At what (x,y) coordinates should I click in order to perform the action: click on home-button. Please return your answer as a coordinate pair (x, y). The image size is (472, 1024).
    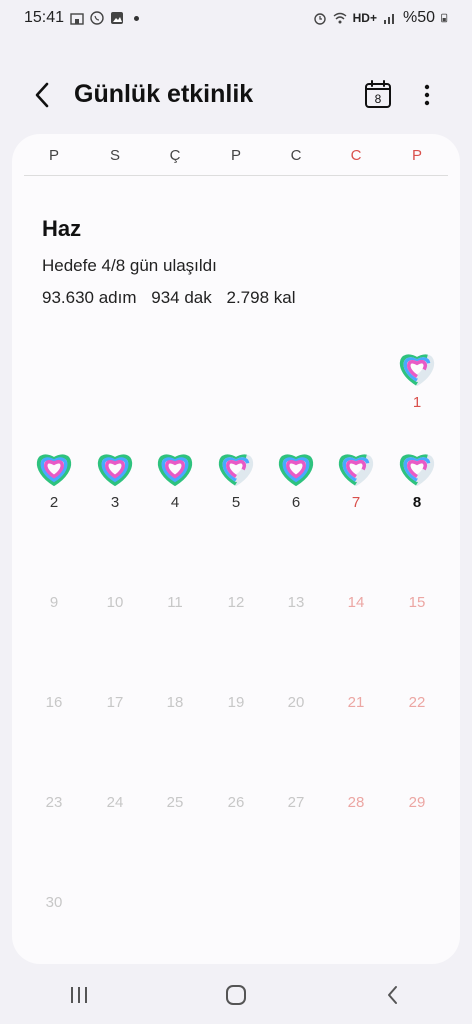
    Looking at the image, I should click on (236, 995).